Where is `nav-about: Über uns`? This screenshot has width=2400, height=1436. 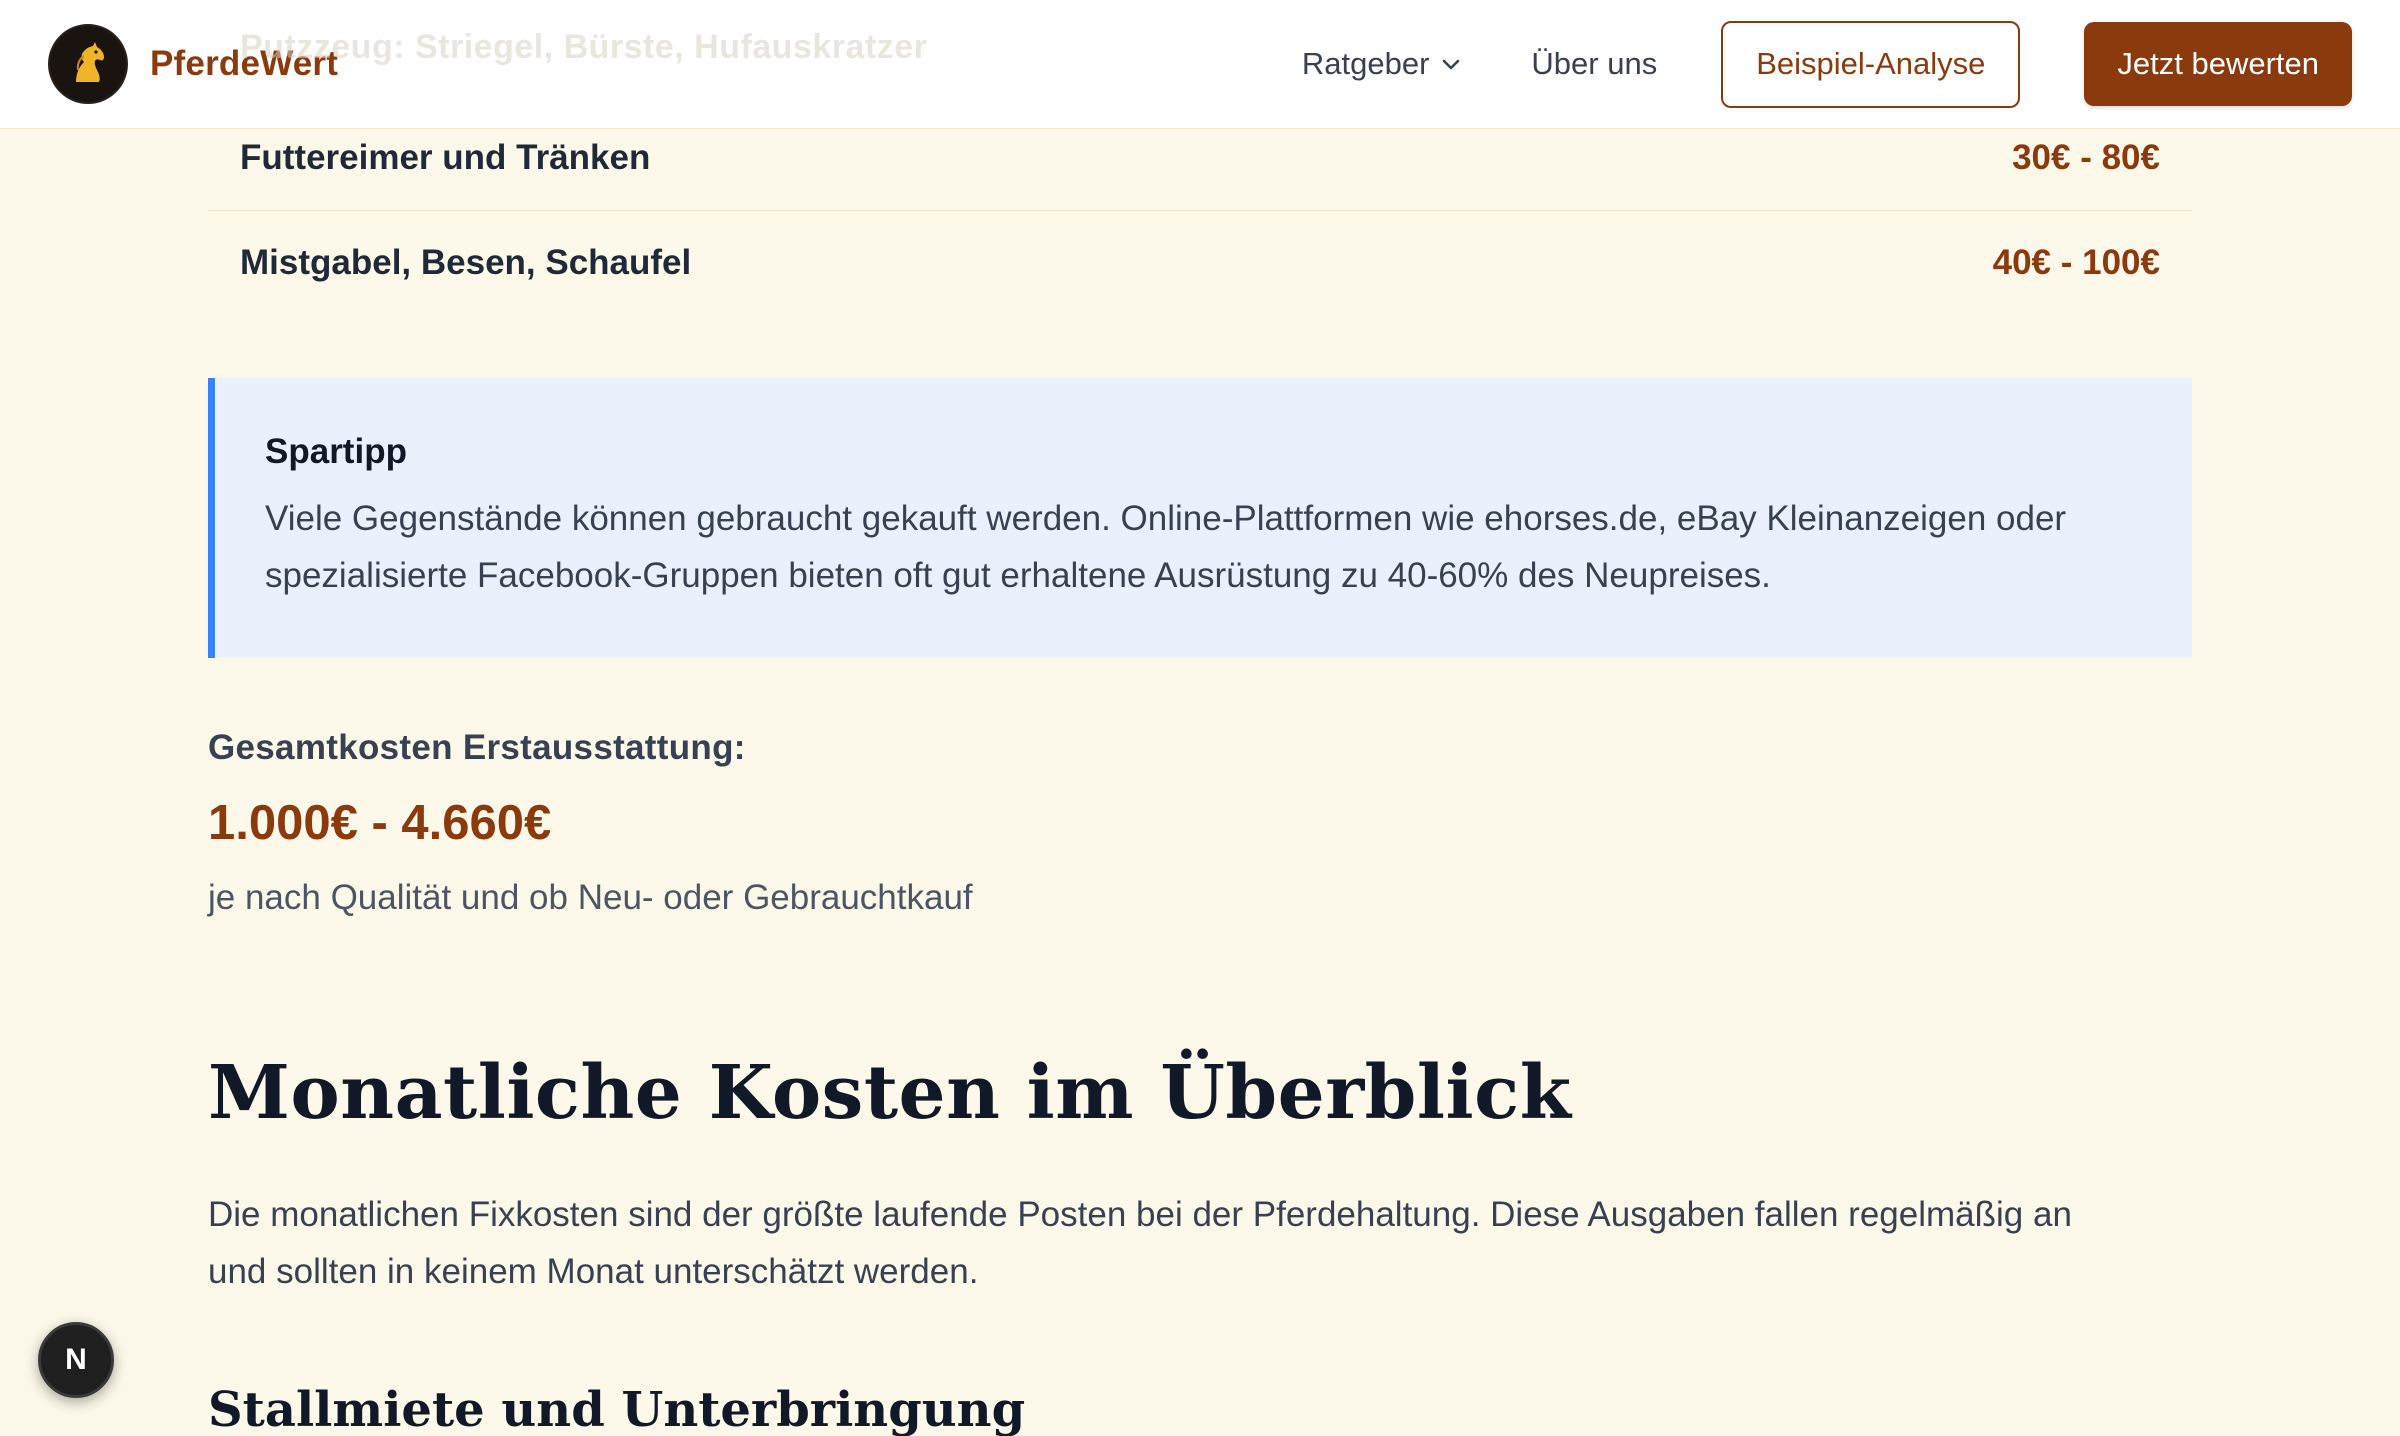
nav-about: Über uns is located at coordinates (1594, 64).